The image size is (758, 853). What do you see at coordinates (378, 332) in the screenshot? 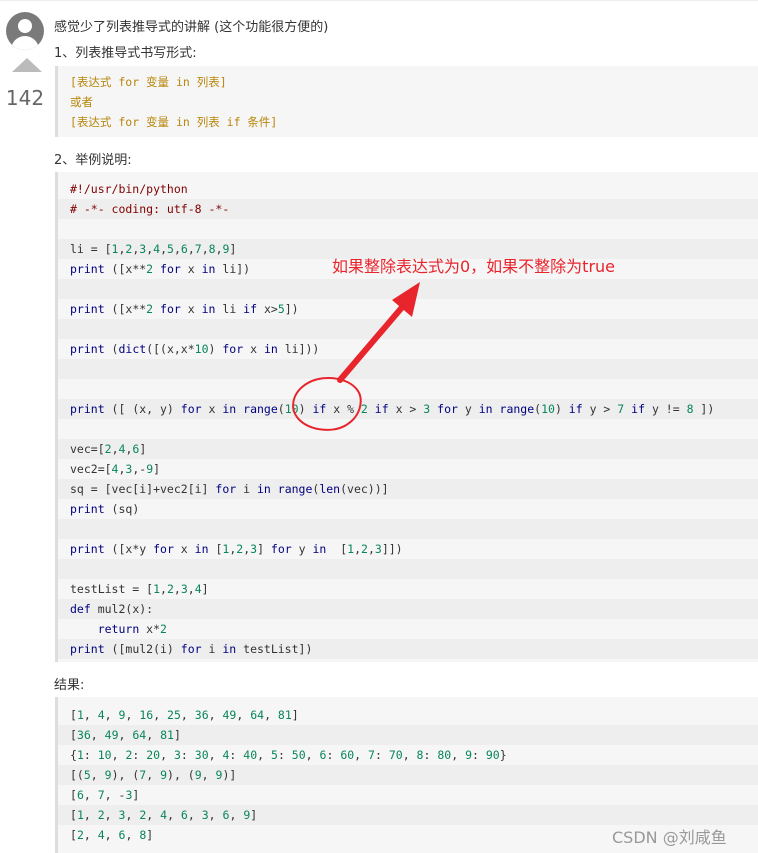
I see `annotation-arrow-icon` at bounding box center [378, 332].